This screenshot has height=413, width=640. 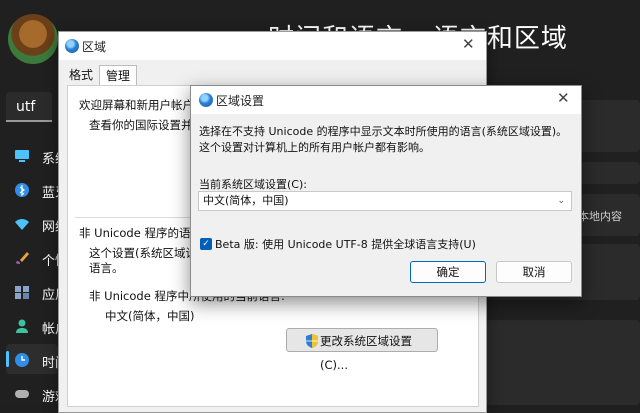 What do you see at coordinates (22, 190) in the screenshot?
I see `bluetooth-icon` at bounding box center [22, 190].